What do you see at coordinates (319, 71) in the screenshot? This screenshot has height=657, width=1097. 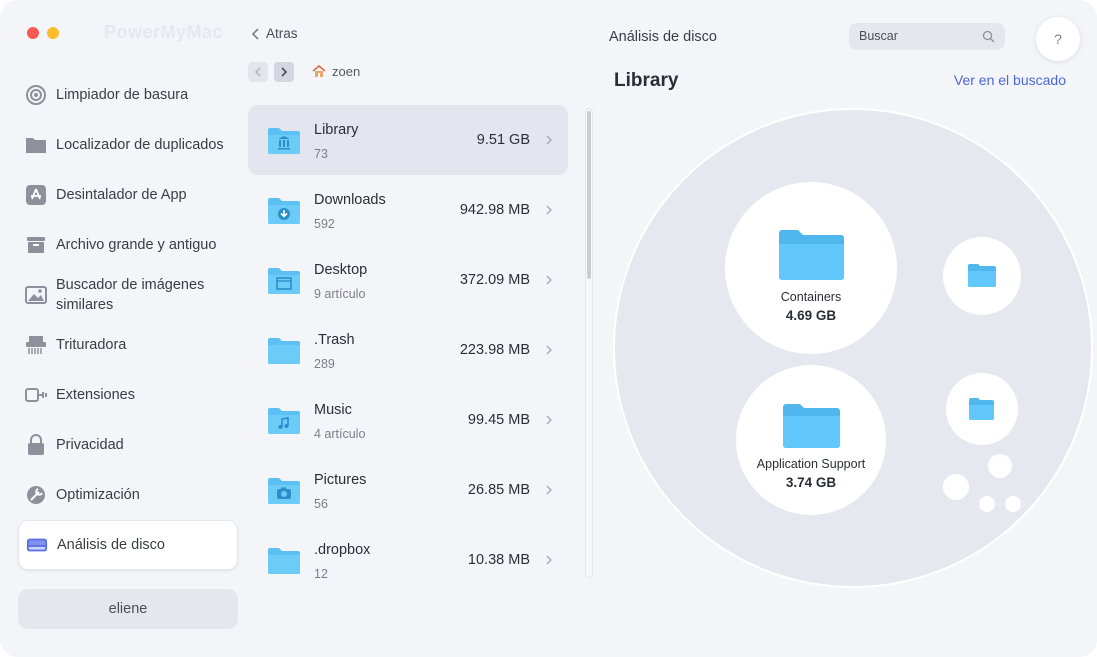 I see `home-icon` at bounding box center [319, 71].